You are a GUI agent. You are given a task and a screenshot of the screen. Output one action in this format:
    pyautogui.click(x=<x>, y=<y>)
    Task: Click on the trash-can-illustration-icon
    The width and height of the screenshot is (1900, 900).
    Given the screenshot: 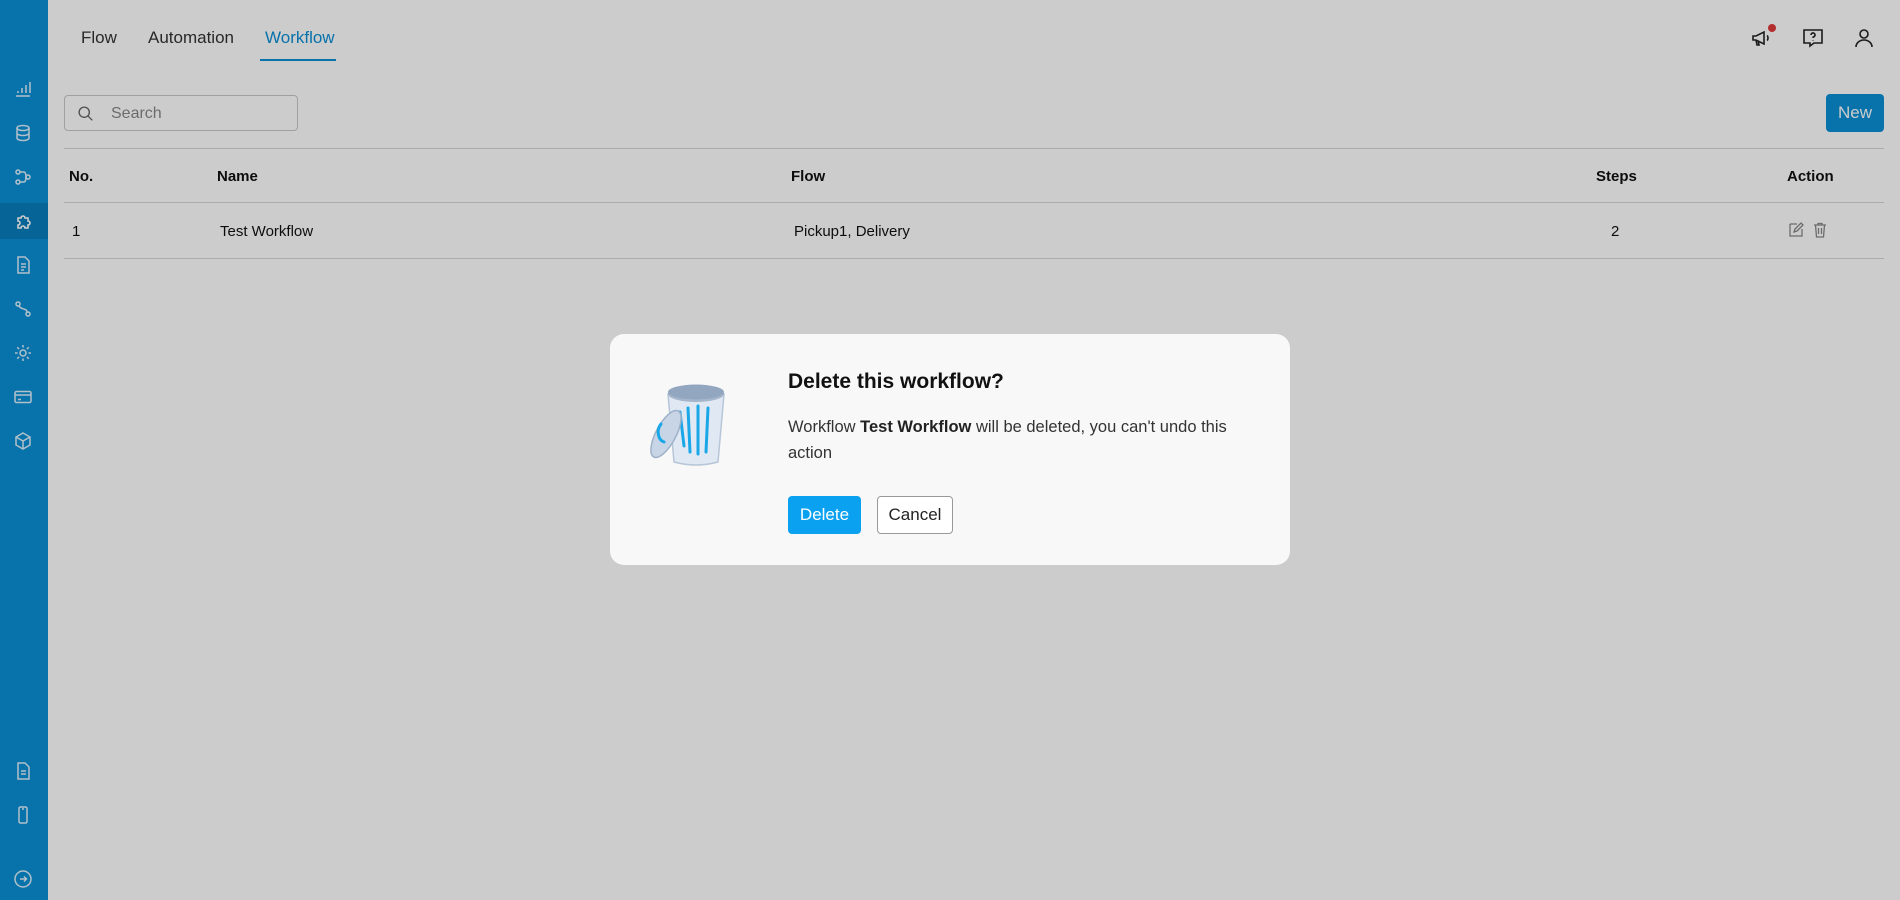 What is the action you would take?
    pyautogui.click(x=696, y=422)
    